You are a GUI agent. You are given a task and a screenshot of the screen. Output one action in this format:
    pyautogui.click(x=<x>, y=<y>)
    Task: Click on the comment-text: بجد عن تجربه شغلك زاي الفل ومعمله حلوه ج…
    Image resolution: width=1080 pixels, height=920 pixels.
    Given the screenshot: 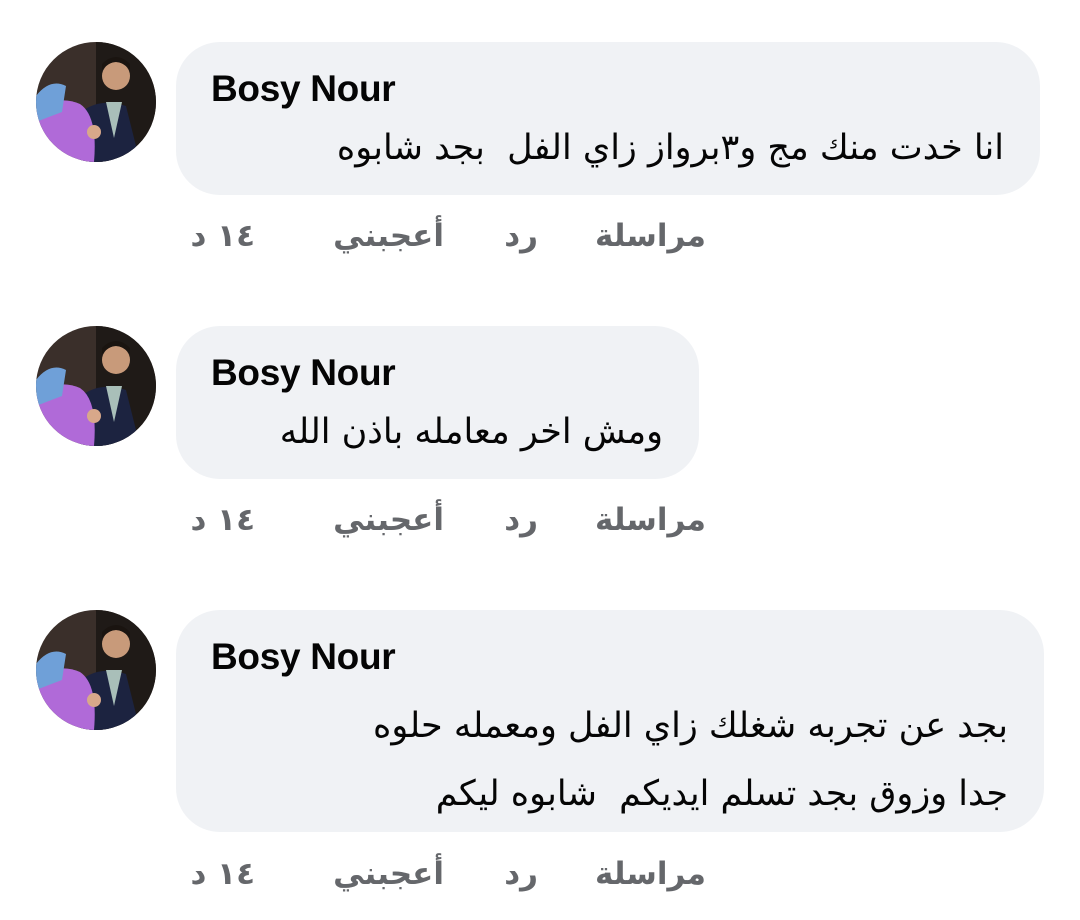 What is the action you would take?
    pyautogui.click(x=690, y=760)
    